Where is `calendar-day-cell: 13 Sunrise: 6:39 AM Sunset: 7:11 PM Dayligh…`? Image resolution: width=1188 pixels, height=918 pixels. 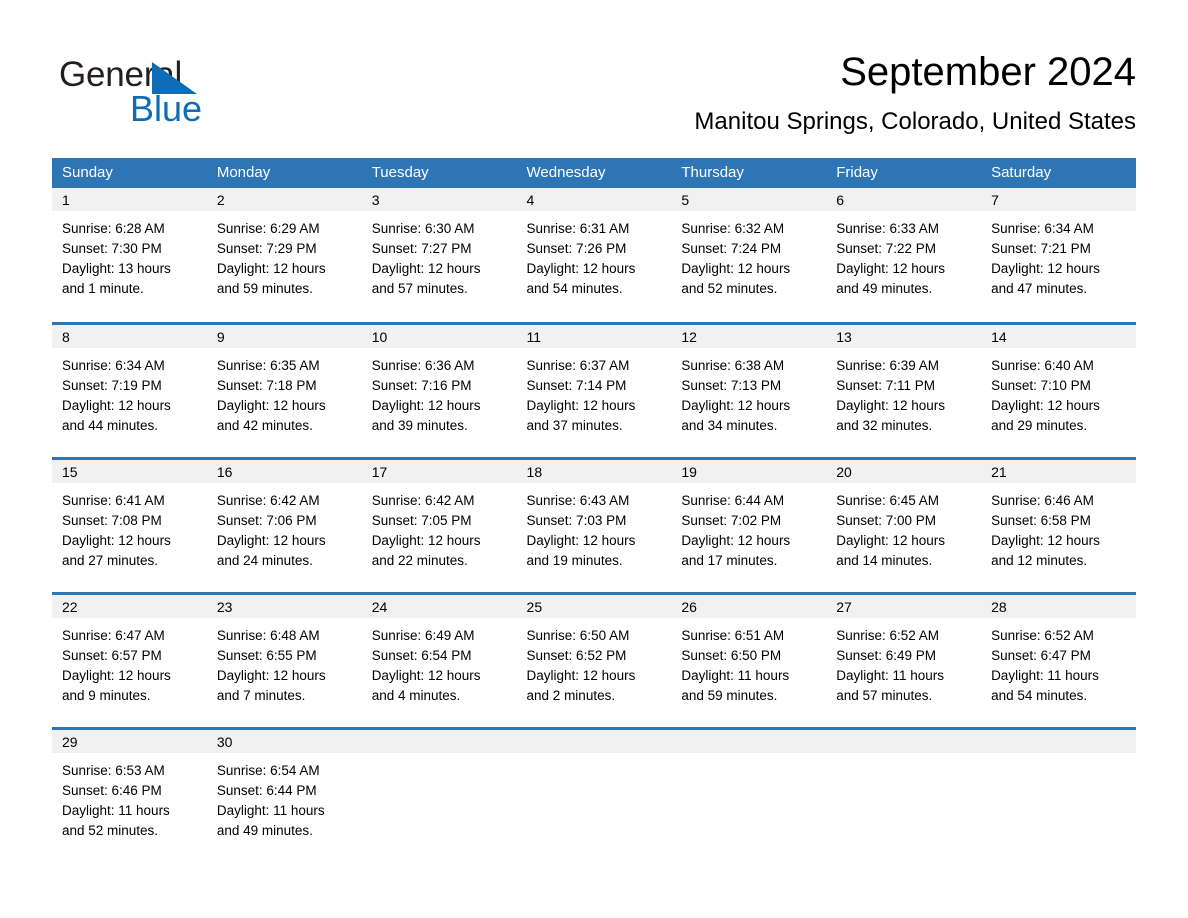 calendar-day-cell: 13 Sunrise: 6:39 AM Sunset: 7:11 PM Dayligh… is located at coordinates (904, 389).